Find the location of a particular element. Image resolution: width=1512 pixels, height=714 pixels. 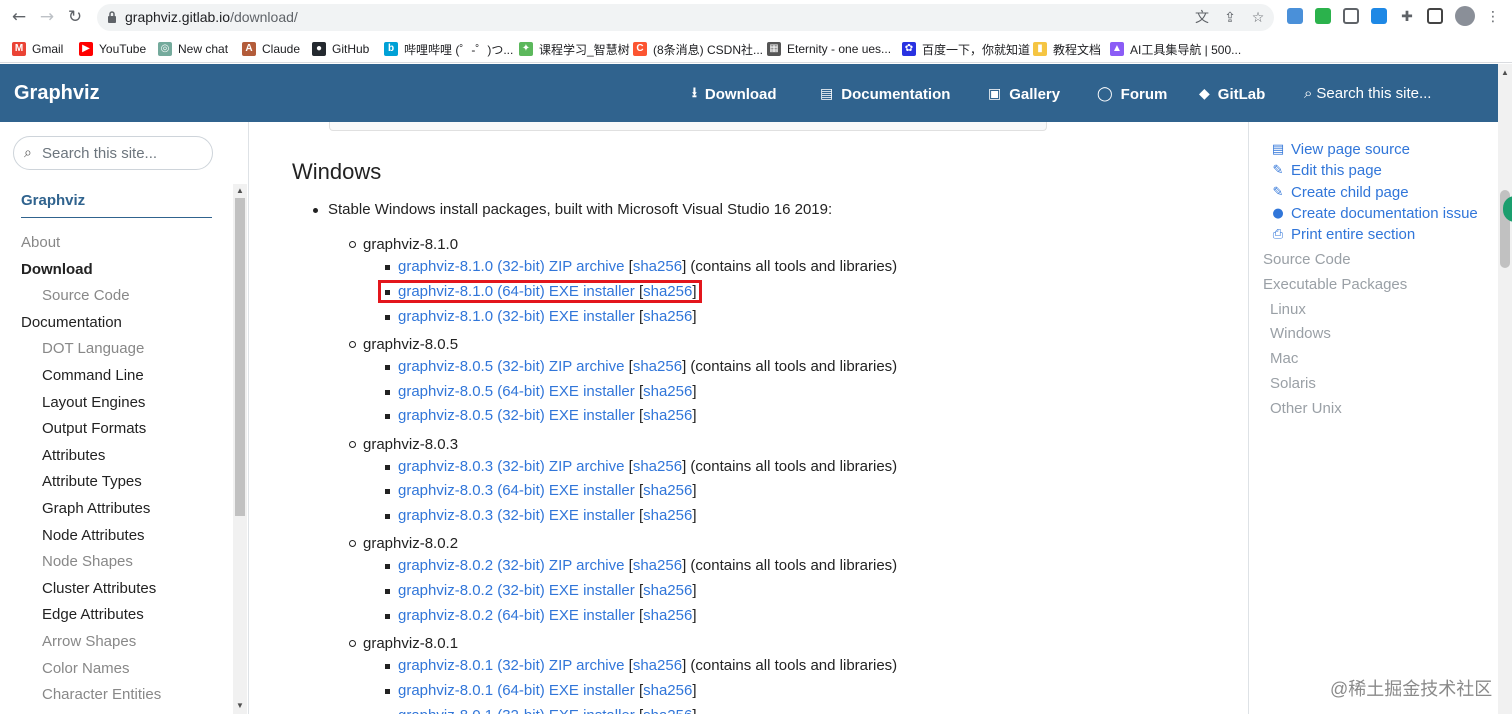

download-link: graphviz-8.0.1 (64-bit) EXE installer is located at coordinates (516, 690).